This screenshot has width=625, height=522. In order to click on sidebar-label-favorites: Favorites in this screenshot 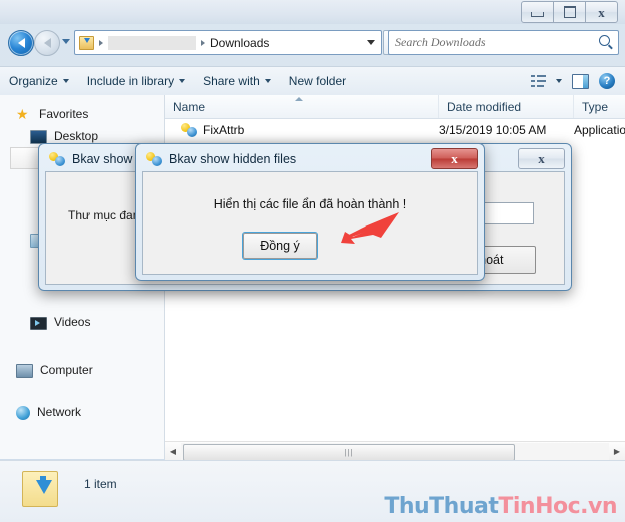, I will do `click(64, 114)`.